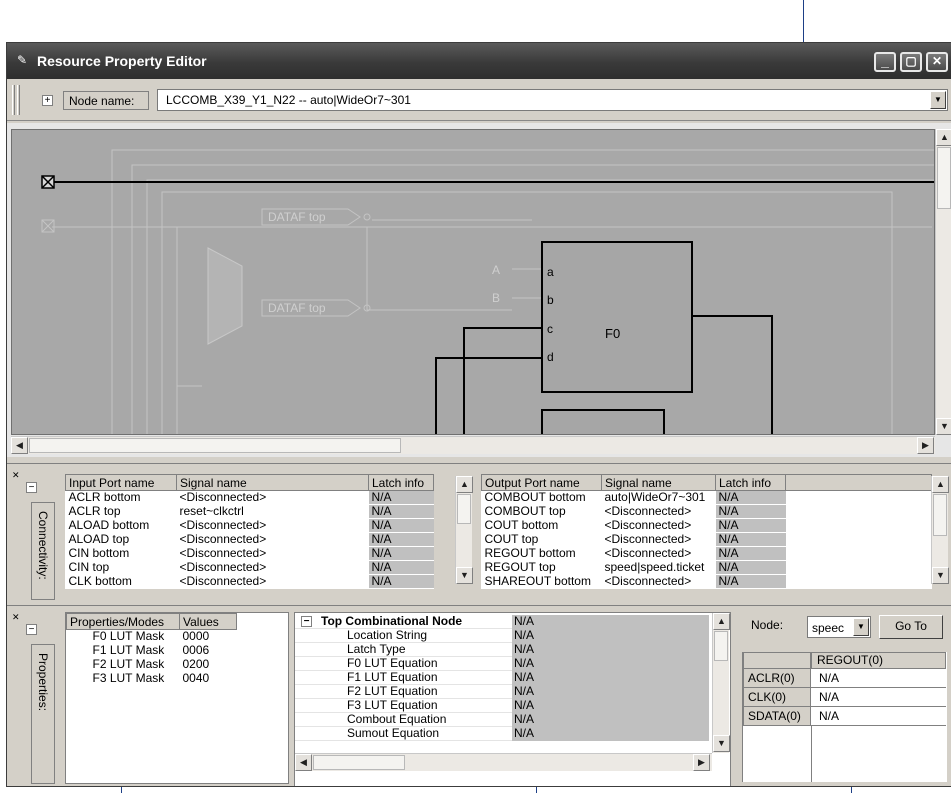 This screenshot has height=793, width=951. What do you see at coordinates (911, 627) in the screenshot?
I see `go-to-button: Go To` at bounding box center [911, 627].